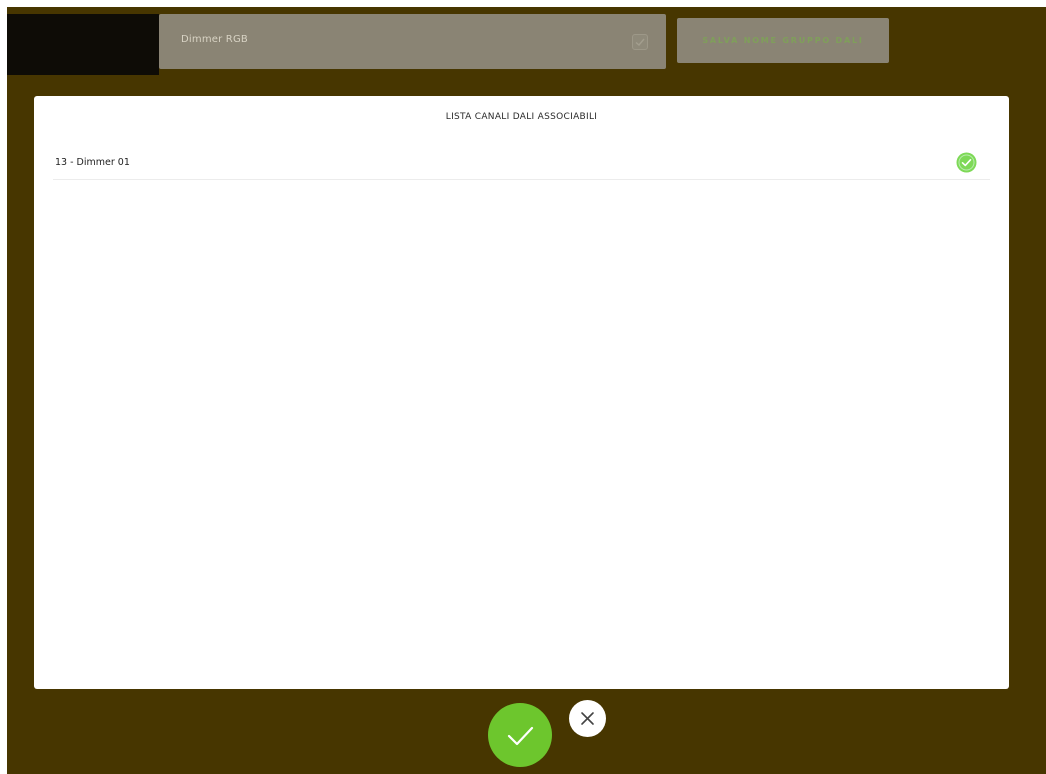  What do you see at coordinates (92, 162) in the screenshot?
I see `channel-label: 13 - Dimmer 01` at bounding box center [92, 162].